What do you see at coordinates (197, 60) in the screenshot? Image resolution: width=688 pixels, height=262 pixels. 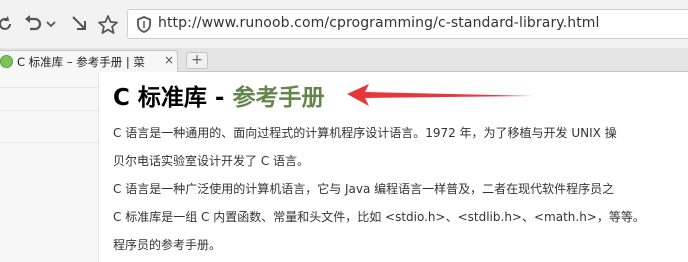 I see `new-tab-button: +` at bounding box center [197, 60].